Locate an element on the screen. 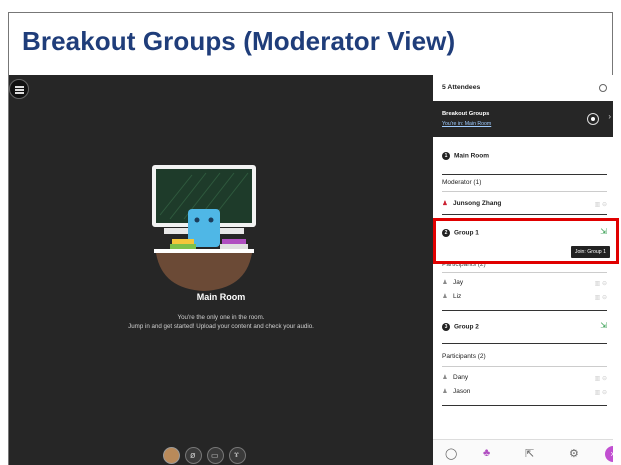  participant-name: Jay is located at coordinates (458, 282).